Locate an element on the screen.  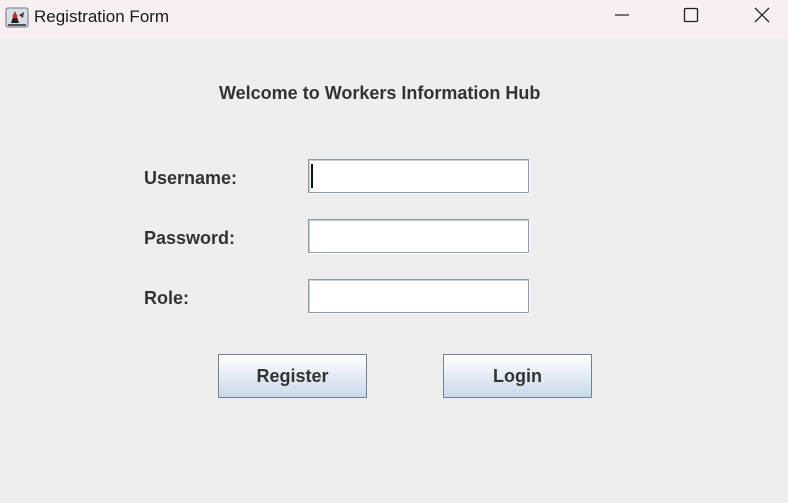
minimize-button is located at coordinates (622, 17).